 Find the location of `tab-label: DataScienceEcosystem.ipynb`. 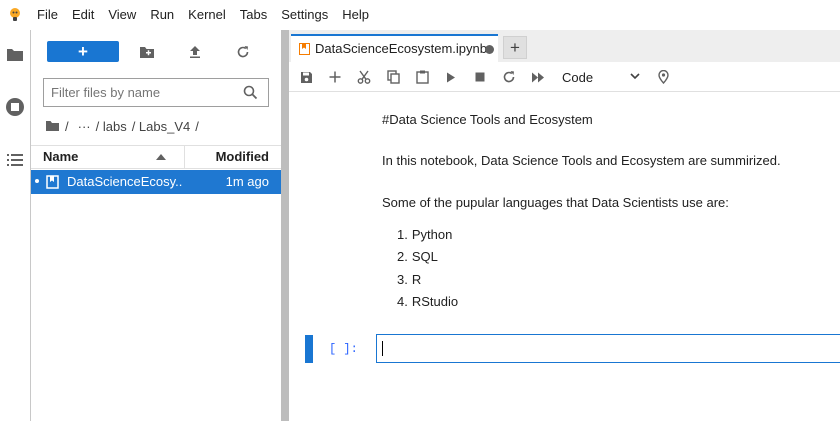

tab-label: DataScienceEcosystem.ipynb is located at coordinates (401, 48).